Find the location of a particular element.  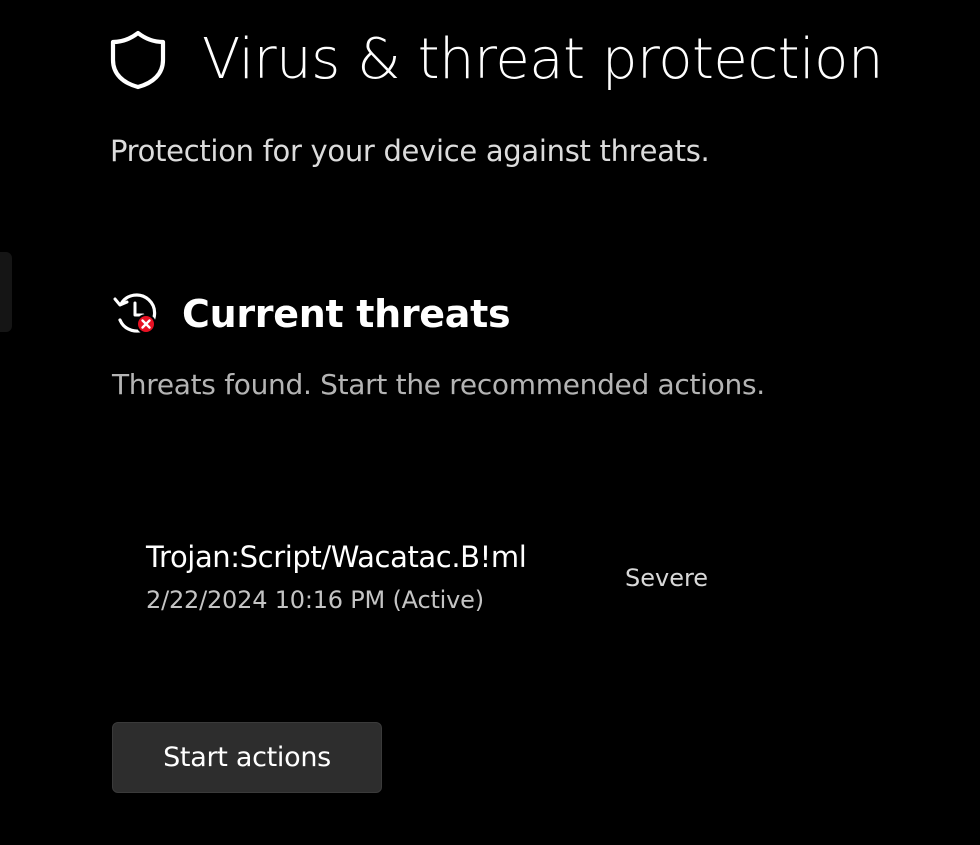

threat-history-icon is located at coordinates (135, 313).